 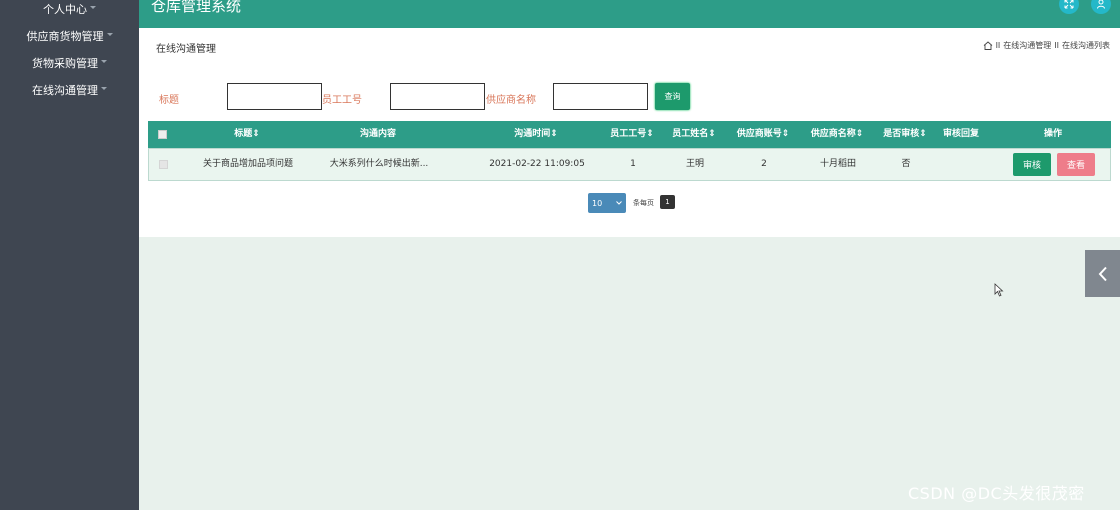 I want to click on breadcrumb: II 在线沟通管理 II 在线沟通列表, so click(x=1046, y=45).